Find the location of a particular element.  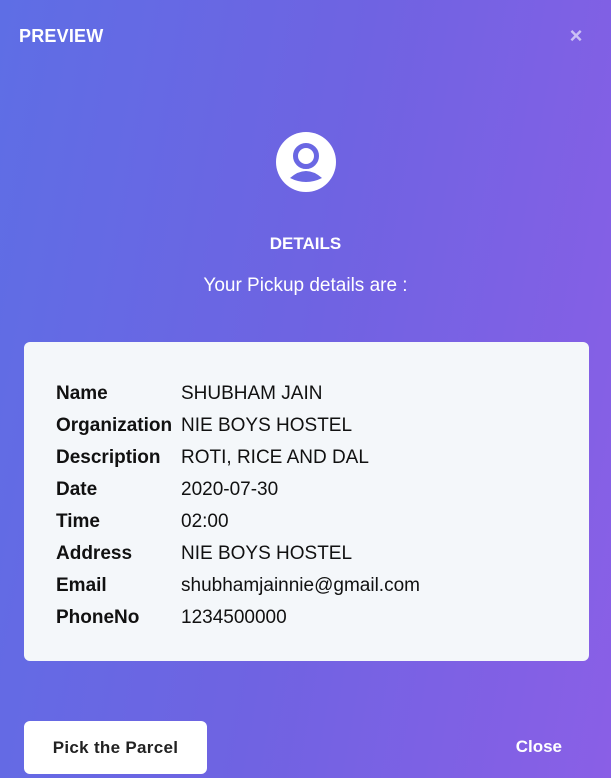

detail-row-name: Name SHUBHAM JAIN is located at coordinates (322, 394).